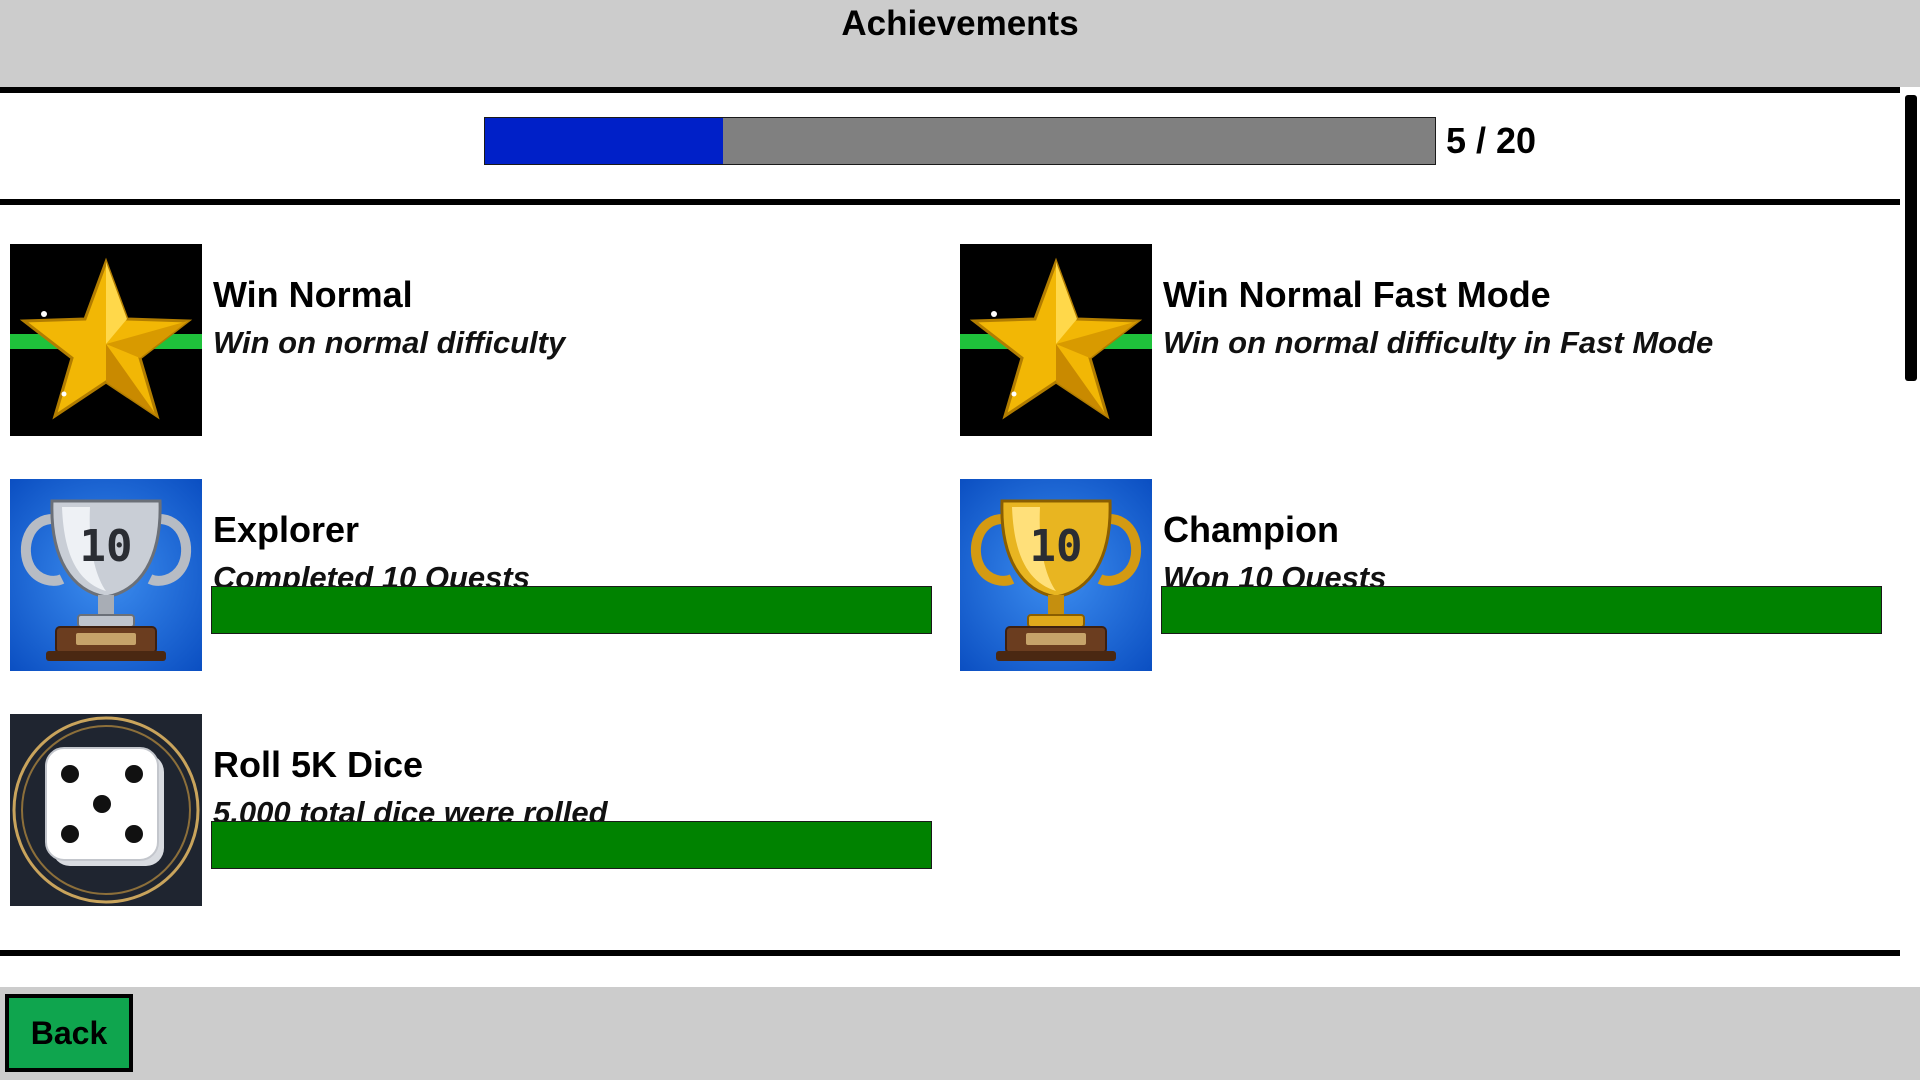 The image size is (1920, 1080). Describe the element at coordinates (1251, 529) in the screenshot. I see `achievement-name: Champion` at that location.